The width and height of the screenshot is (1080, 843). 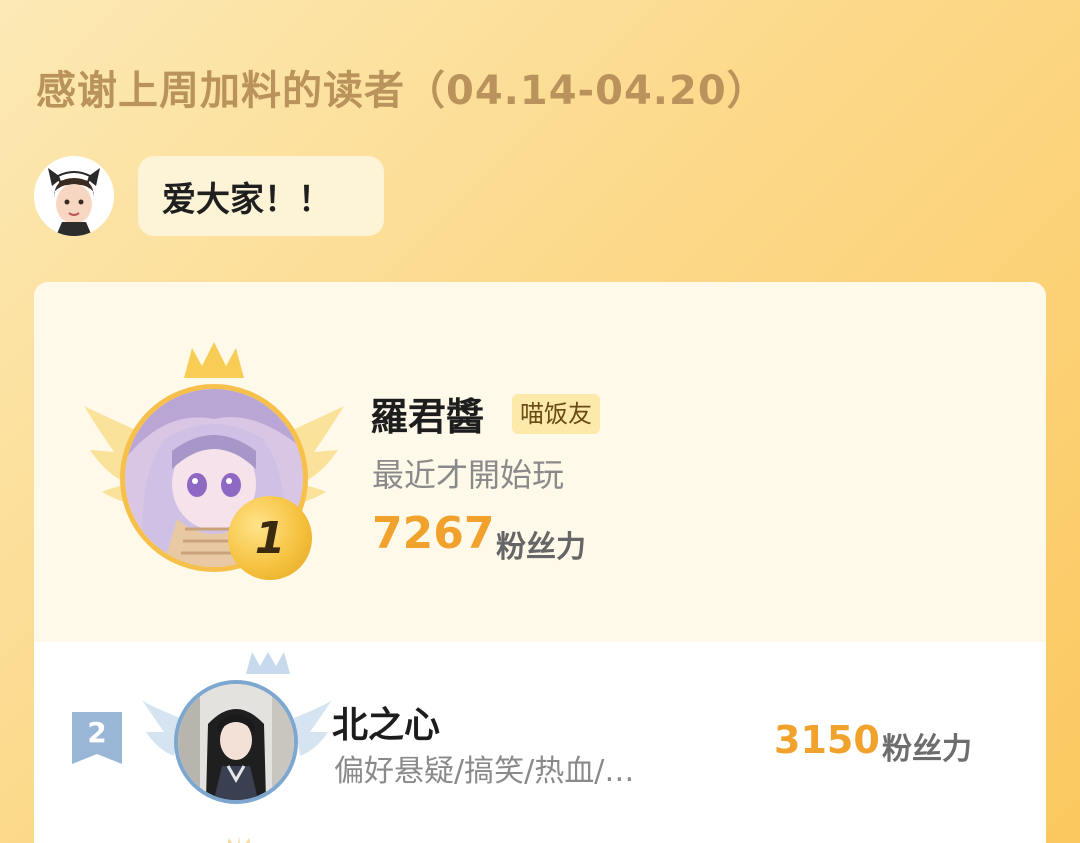 I want to click on reader-name-first: 羅君醬, so click(x=427, y=413).